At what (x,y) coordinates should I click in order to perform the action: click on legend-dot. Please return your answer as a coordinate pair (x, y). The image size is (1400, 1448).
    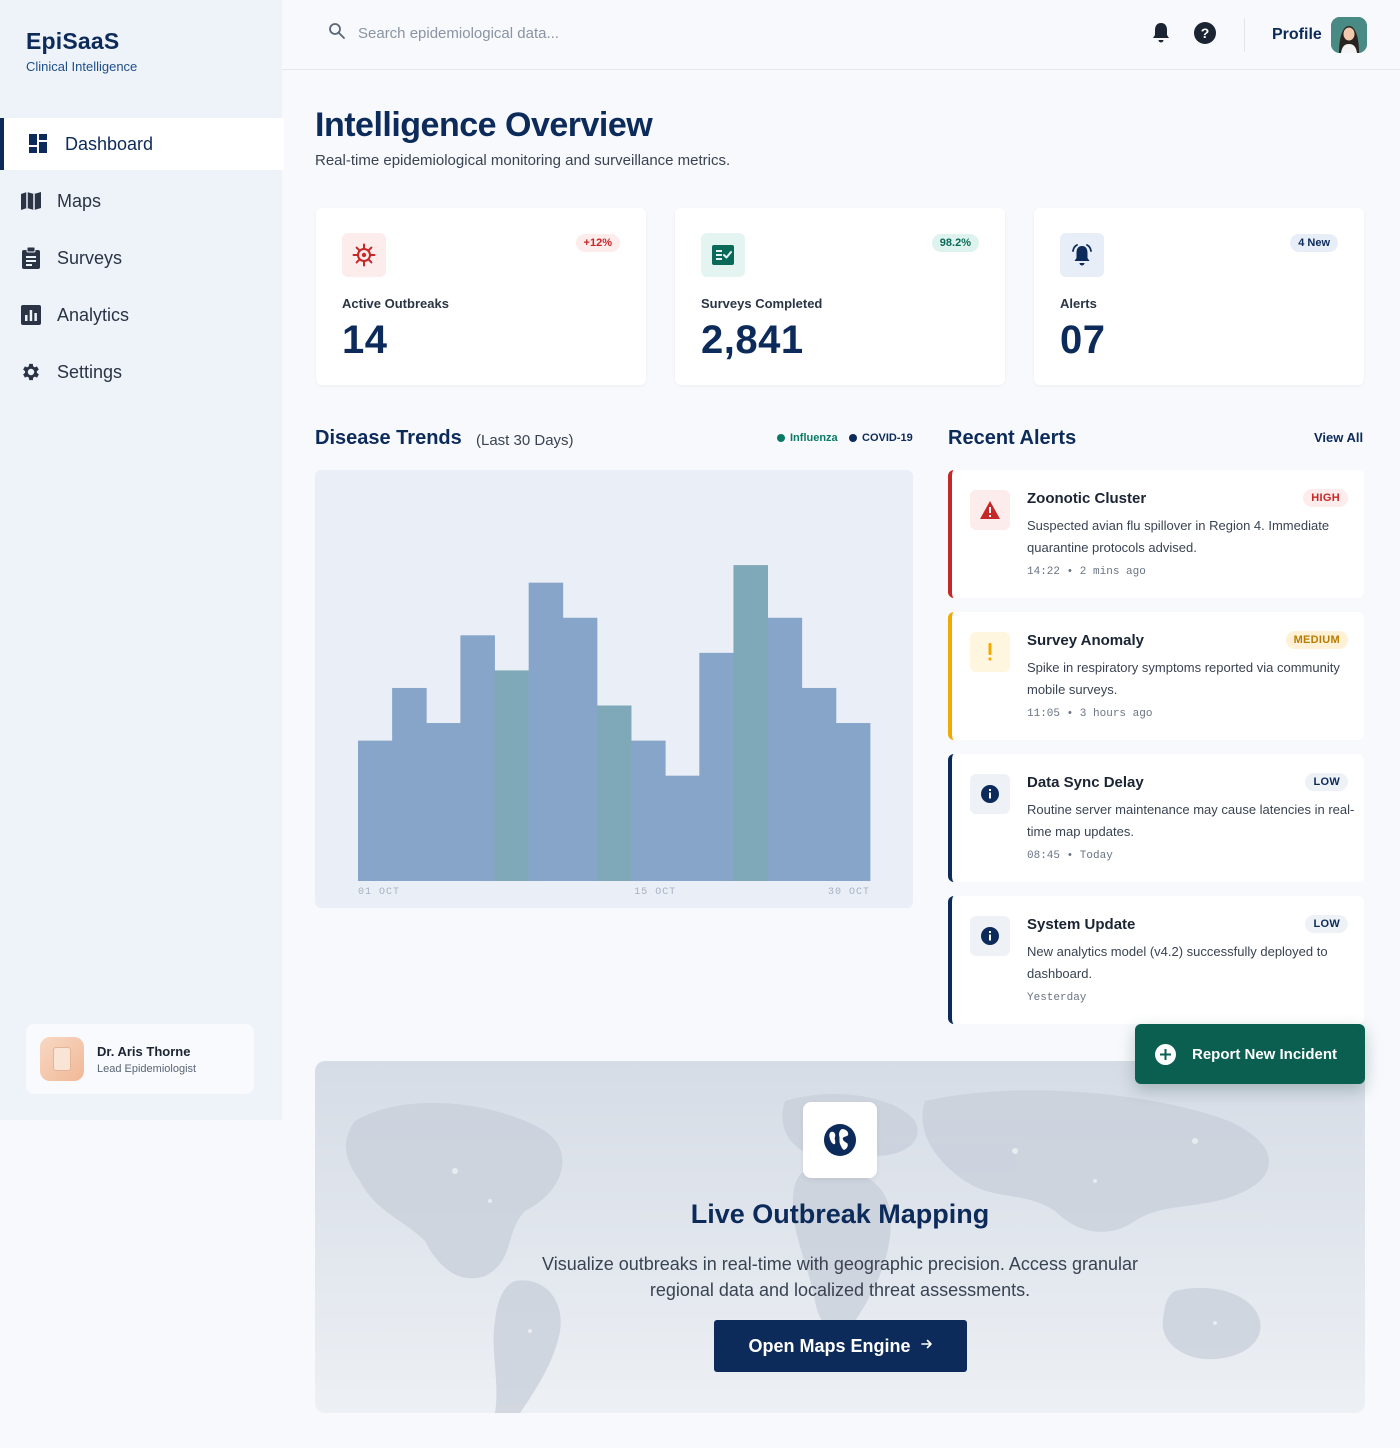
    Looking at the image, I should click on (853, 438).